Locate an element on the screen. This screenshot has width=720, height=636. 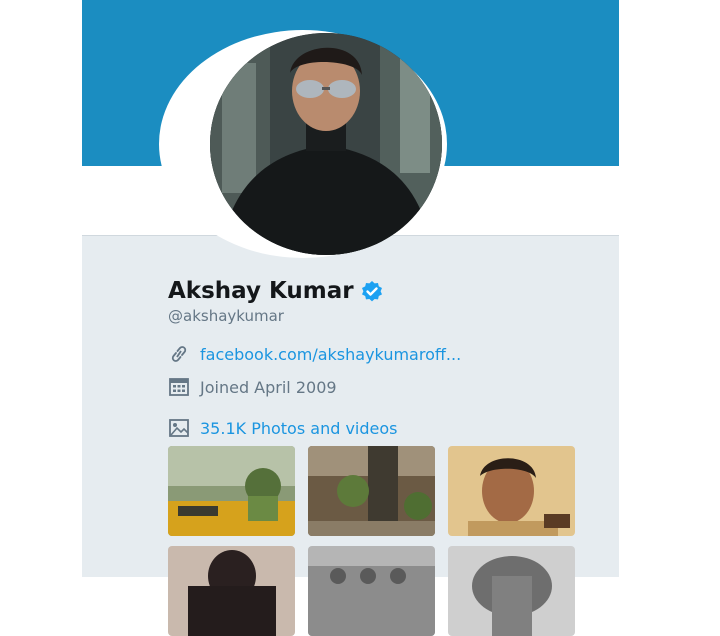
media-row: 35.1K Photos and videos is located at coordinates (283, 428).